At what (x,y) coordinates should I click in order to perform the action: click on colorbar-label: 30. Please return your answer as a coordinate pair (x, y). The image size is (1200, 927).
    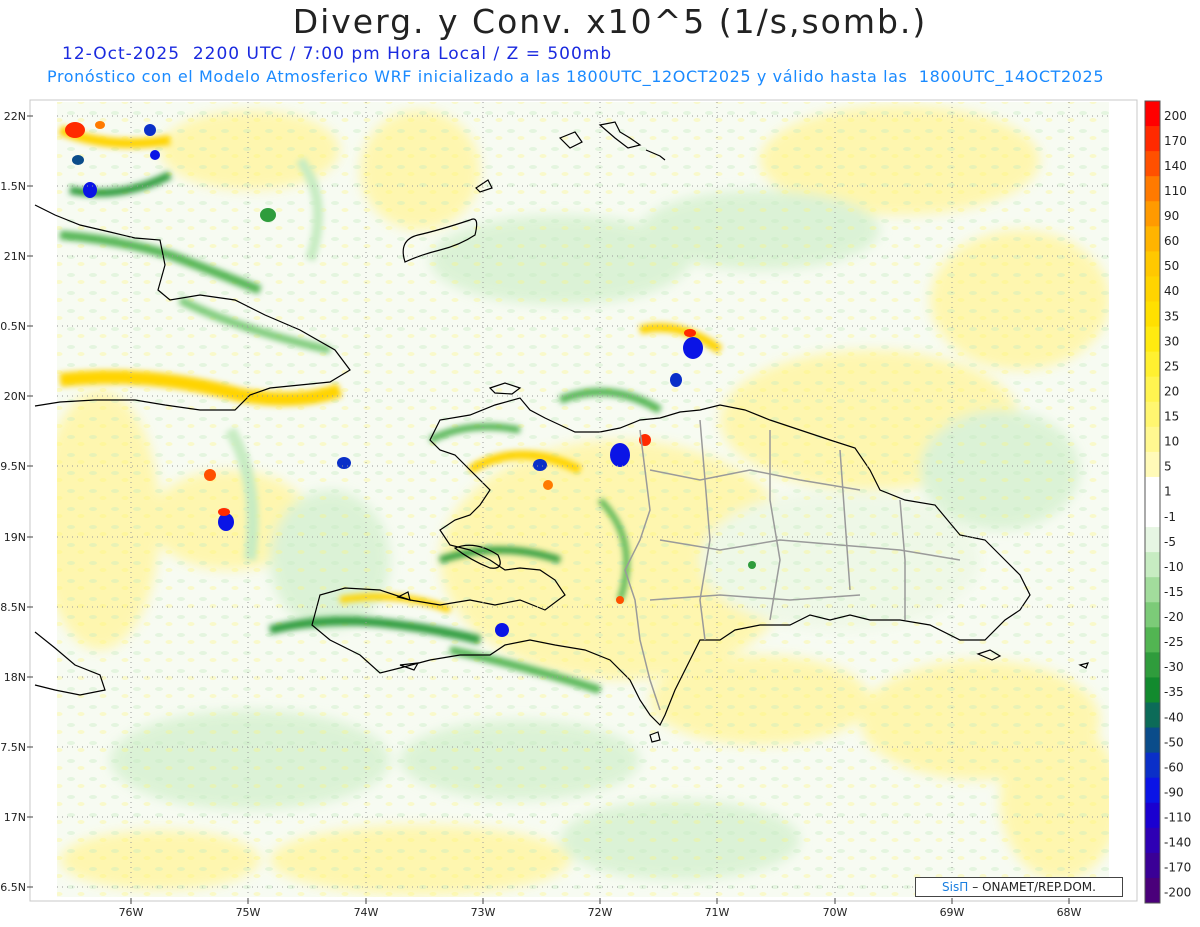
    Looking at the image, I should click on (1171, 341).